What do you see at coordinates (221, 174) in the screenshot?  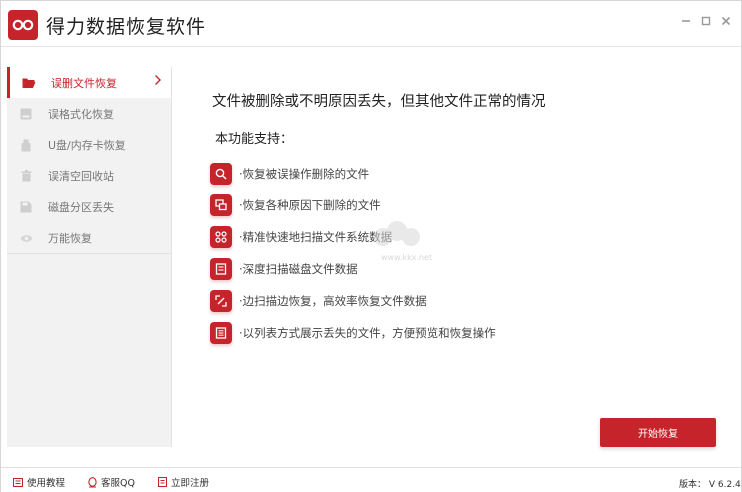 I see `search-icon` at bounding box center [221, 174].